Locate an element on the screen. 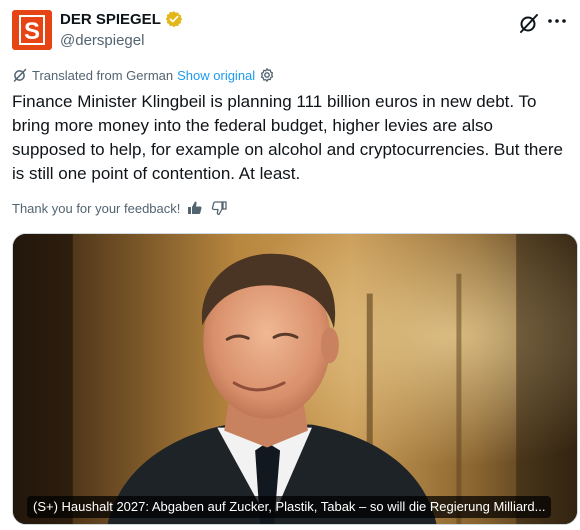  spiegel-logo-icon: S is located at coordinates (32, 30).